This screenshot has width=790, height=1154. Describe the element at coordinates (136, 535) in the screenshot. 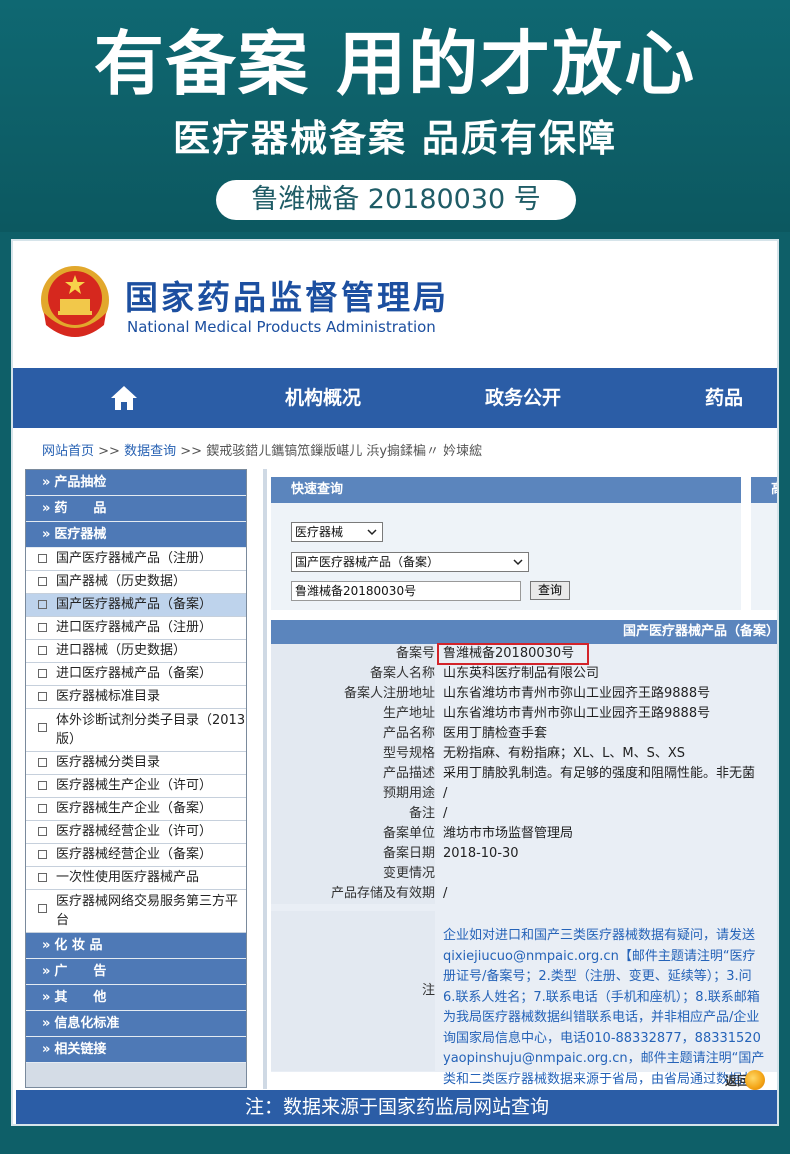

I see `sidebar-category-devices: » 医疗器械` at that location.